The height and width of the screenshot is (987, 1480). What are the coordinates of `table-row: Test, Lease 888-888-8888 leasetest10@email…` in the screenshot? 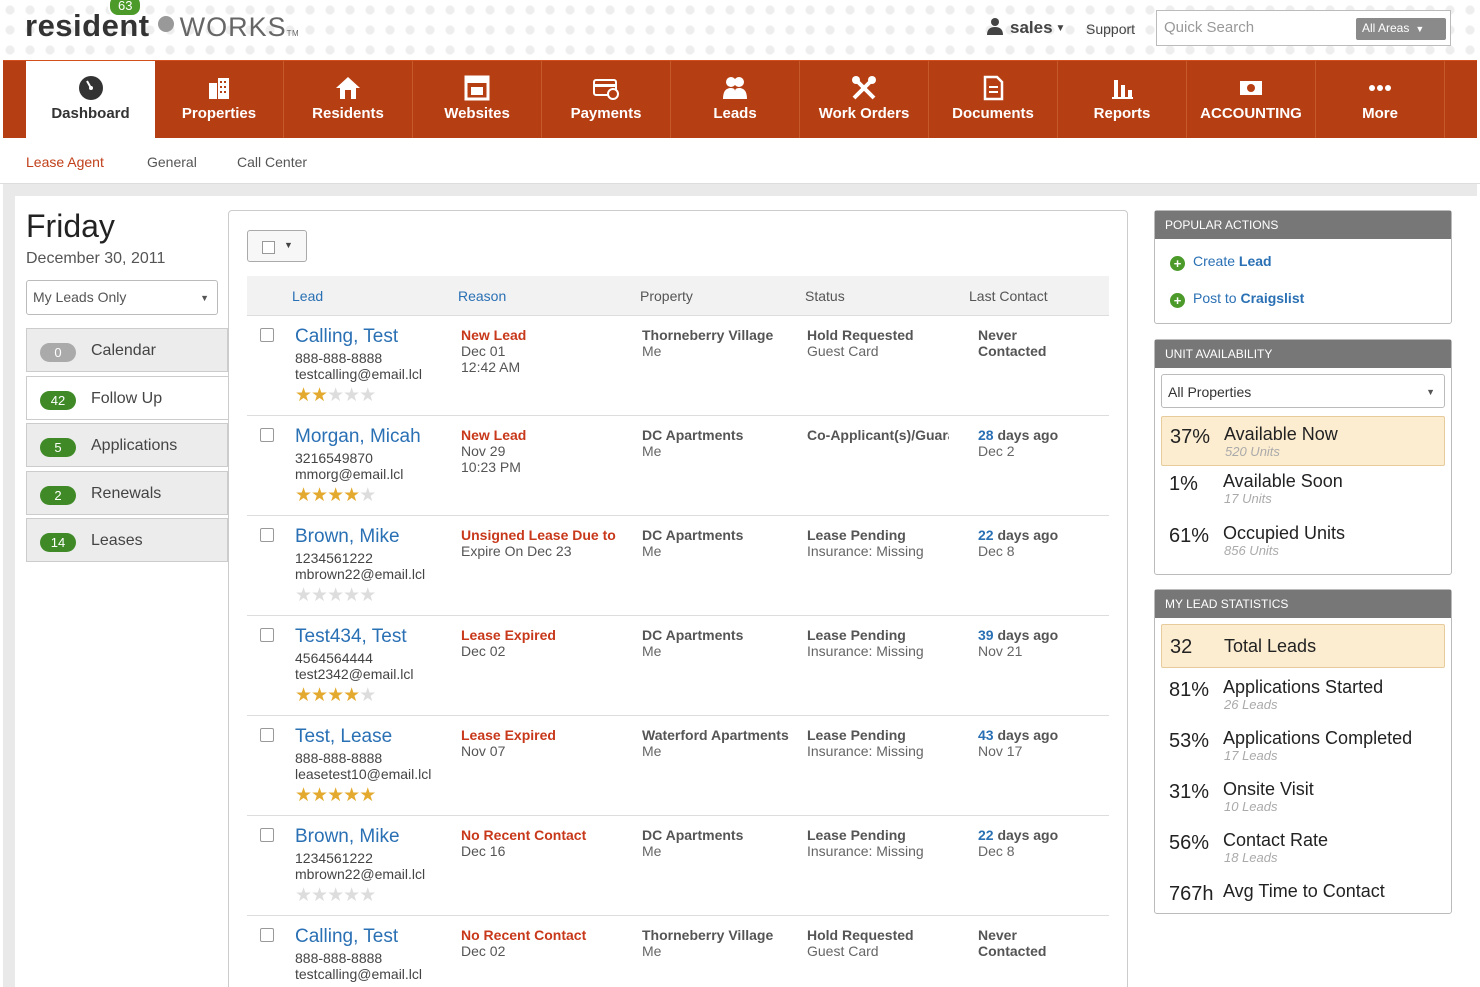 It's located at (678, 766).